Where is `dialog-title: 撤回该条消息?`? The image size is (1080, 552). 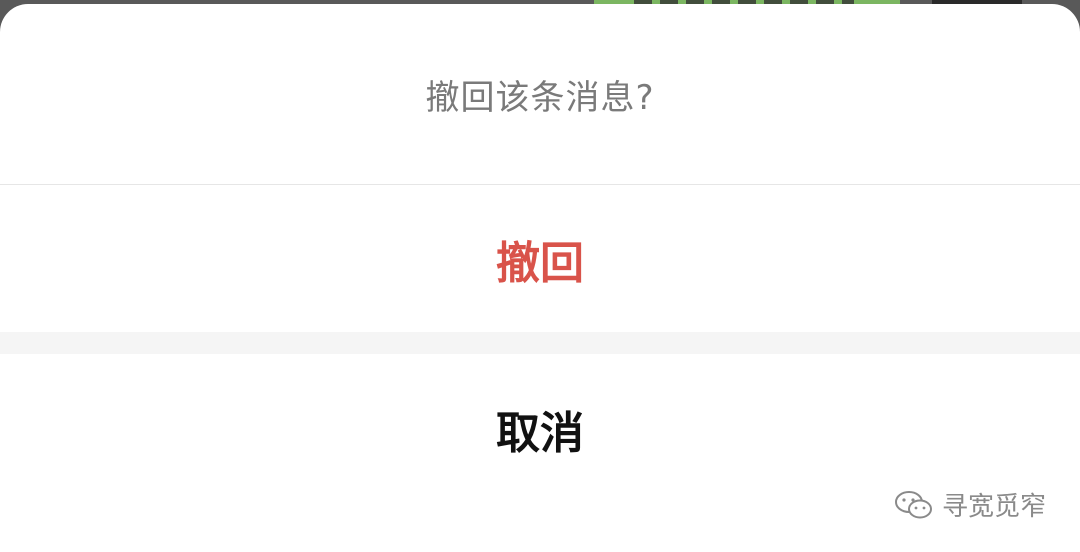 dialog-title: 撤回该条消息? is located at coordinates (540, 97).